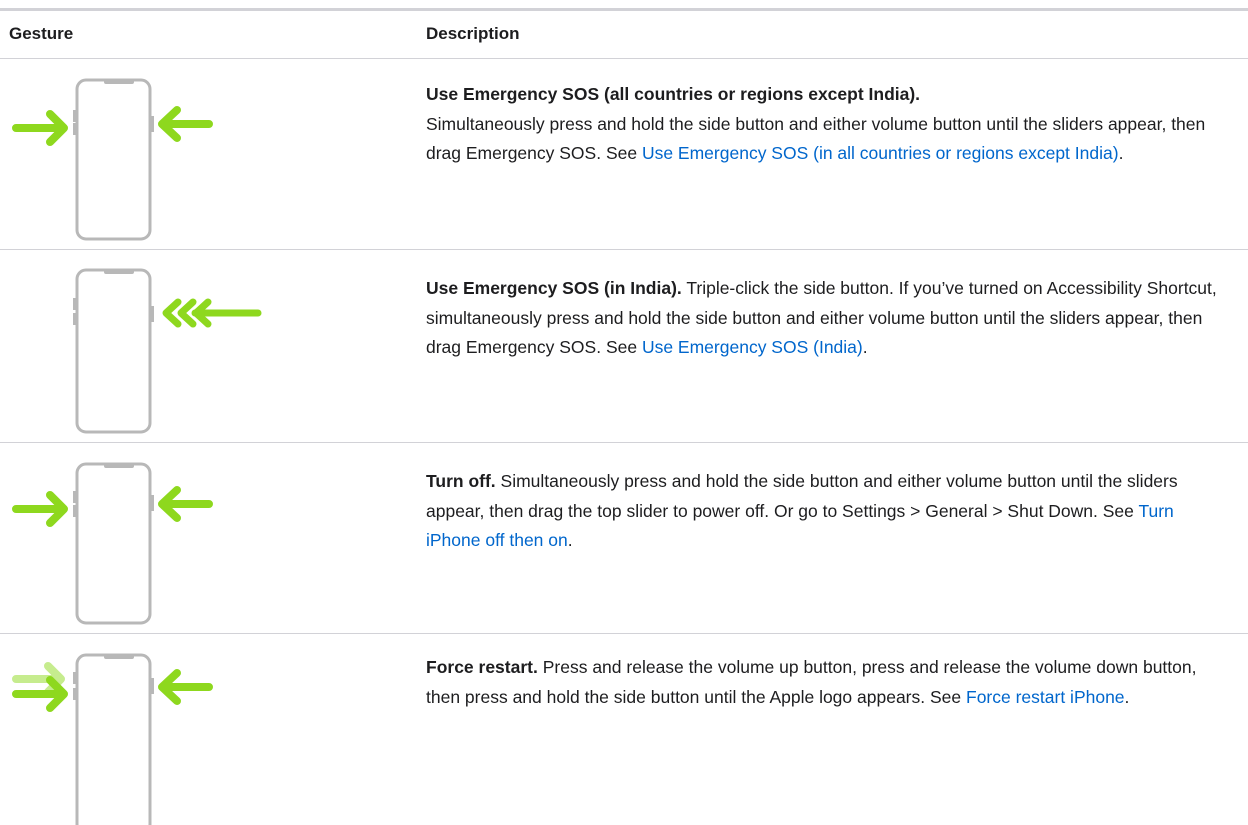 The height and width of the screenshot is (825, 1248). What do you see at coordinates (200, 346) in the screenshot?
I see `iphone-triple-click-side-illustration` at bounding box center [200, 346].